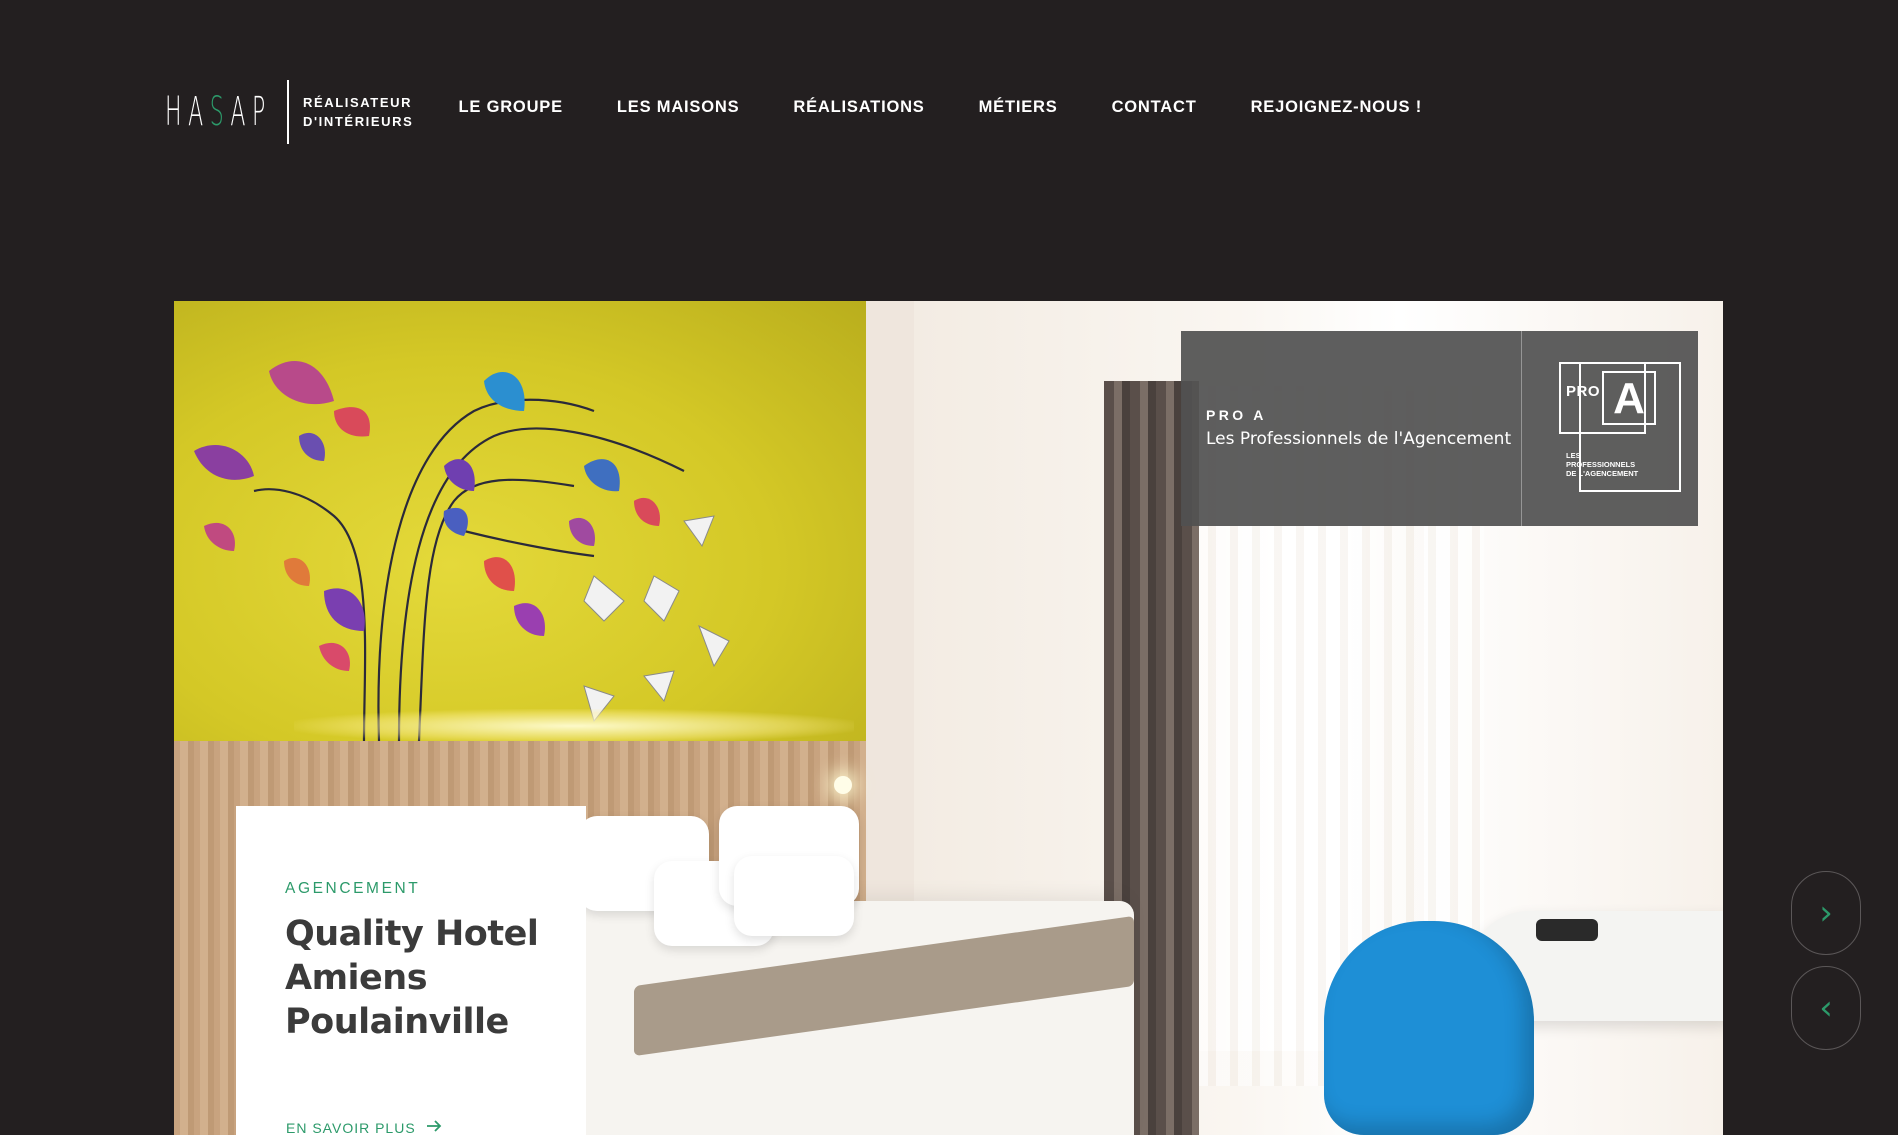 The height and width of the screenshot is (1135, 1898). I want to click on slider-prev-button: ‹, so click(1826, 1008).